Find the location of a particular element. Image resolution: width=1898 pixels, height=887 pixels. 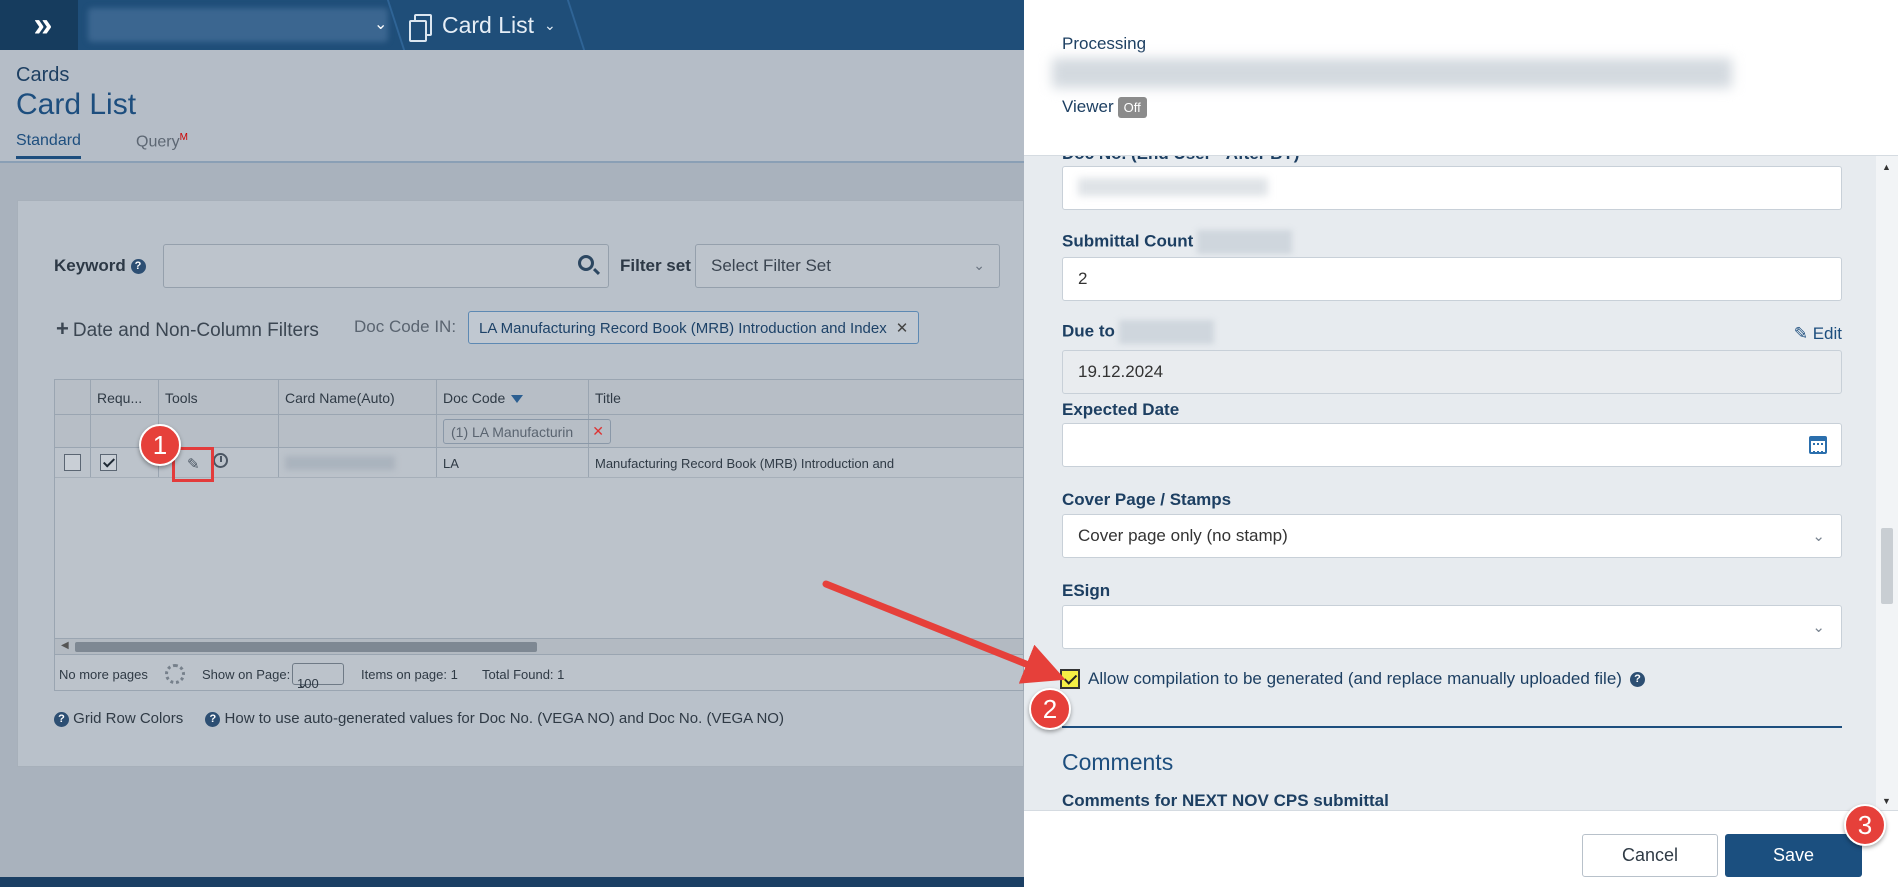

drawer-footer: Cancel Save is located at coordinates (1461, 848).